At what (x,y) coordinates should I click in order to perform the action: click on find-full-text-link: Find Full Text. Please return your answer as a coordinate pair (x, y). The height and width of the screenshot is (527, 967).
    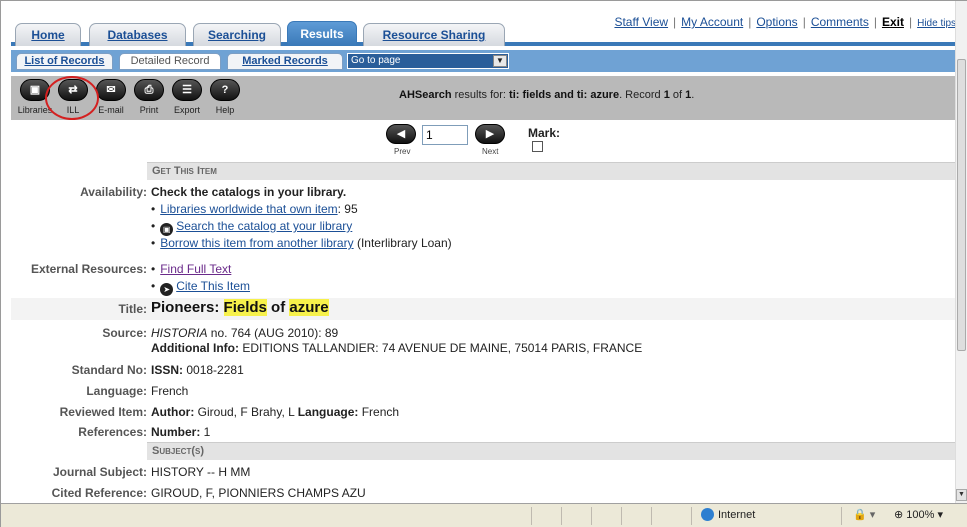
    Looking at the image, I should click on (195, 269).